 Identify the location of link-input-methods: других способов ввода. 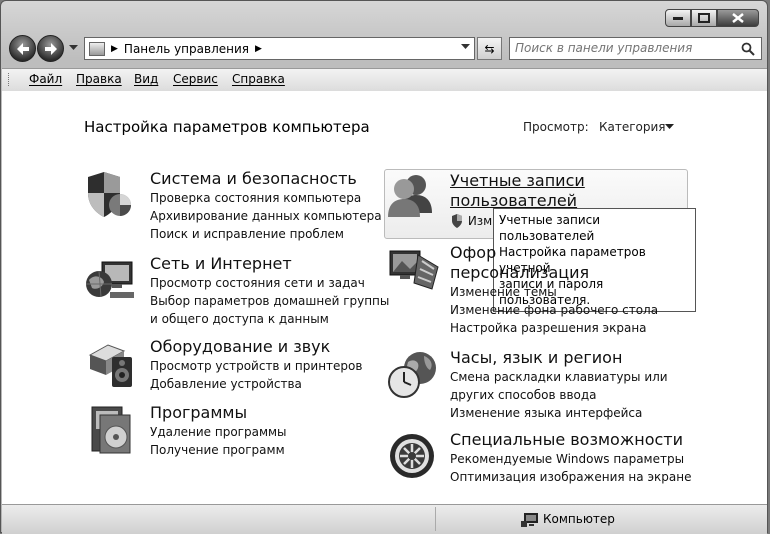
(559, 395).